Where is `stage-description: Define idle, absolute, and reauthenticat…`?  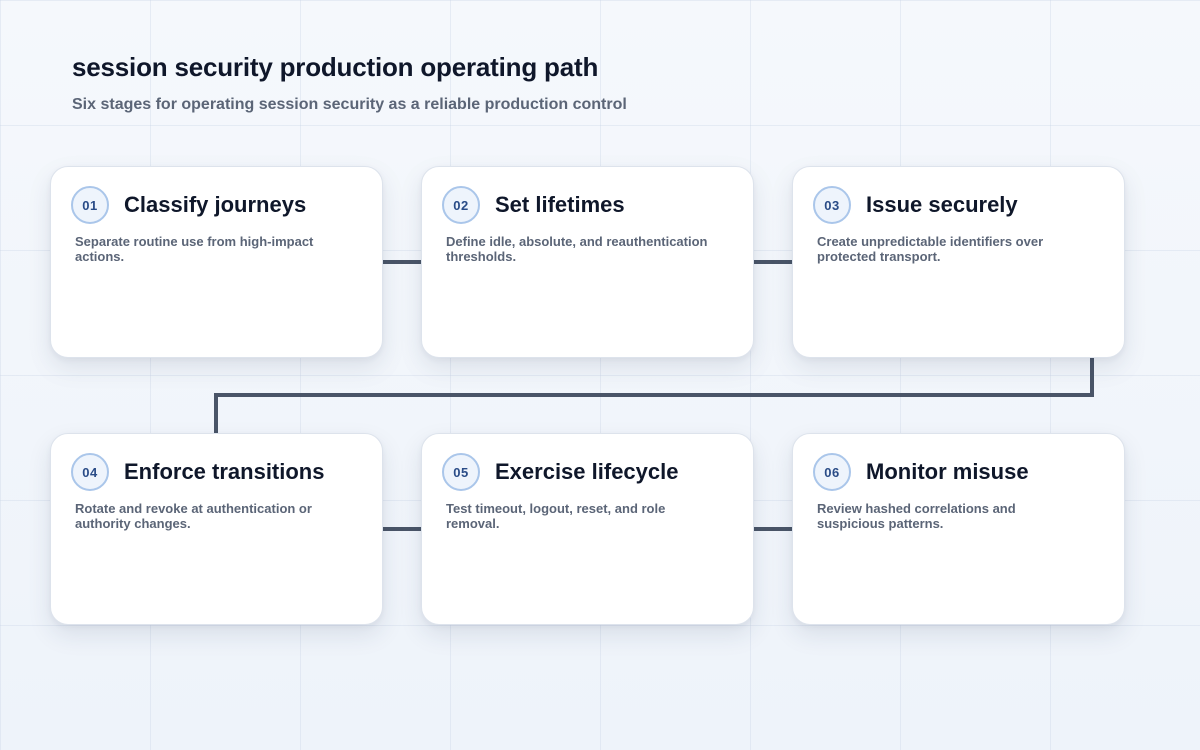 stage-description: Define idle, absolute, and reauthenticat… is located at coordinates (577, 249).